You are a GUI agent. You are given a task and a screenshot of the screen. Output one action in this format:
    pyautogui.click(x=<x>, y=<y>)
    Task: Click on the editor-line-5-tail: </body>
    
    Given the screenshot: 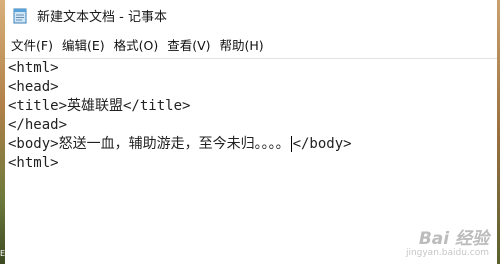 What is the action you would take?
    pyautogui.click(x=322, y=144)
    